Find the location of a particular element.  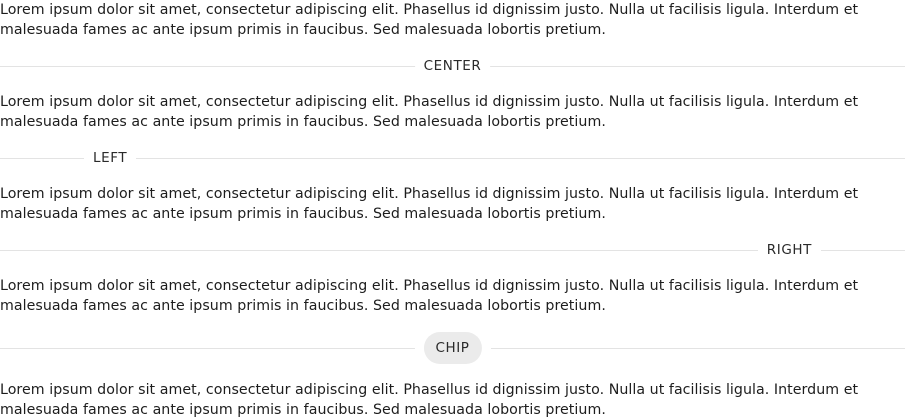

divider-center-label: CENTER is located at coordinates (452, 66).